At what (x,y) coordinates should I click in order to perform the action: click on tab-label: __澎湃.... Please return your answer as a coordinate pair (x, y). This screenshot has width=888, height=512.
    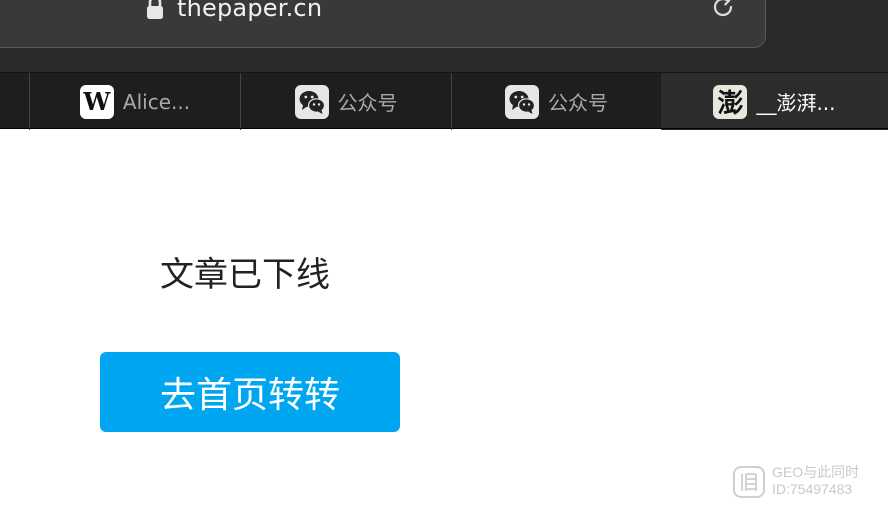
    Looking at the image, I should click on (796, 103).